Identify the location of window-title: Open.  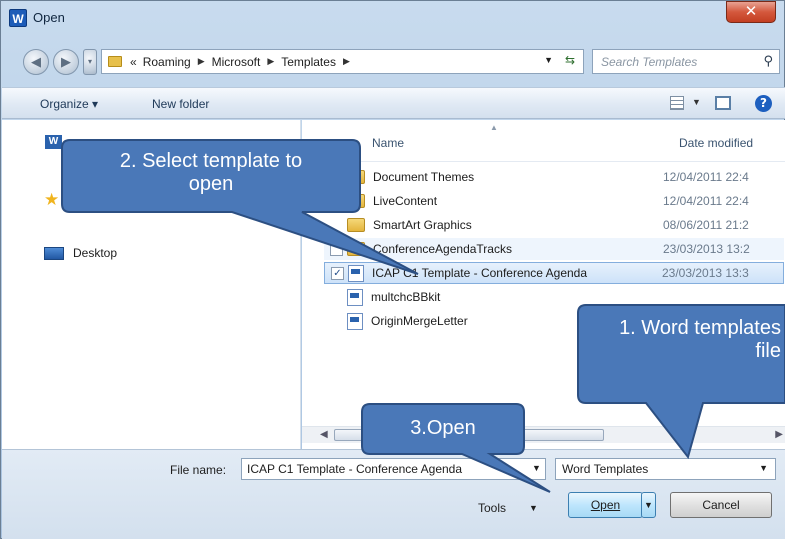
(49, 17).